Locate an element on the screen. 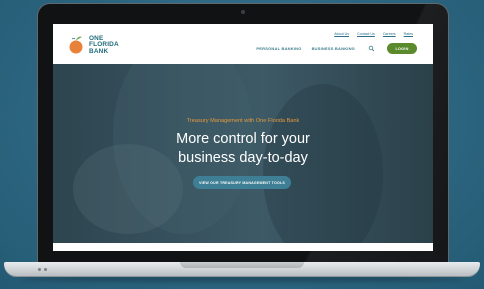  laptop-shadow is located at coordinates (242, 279).